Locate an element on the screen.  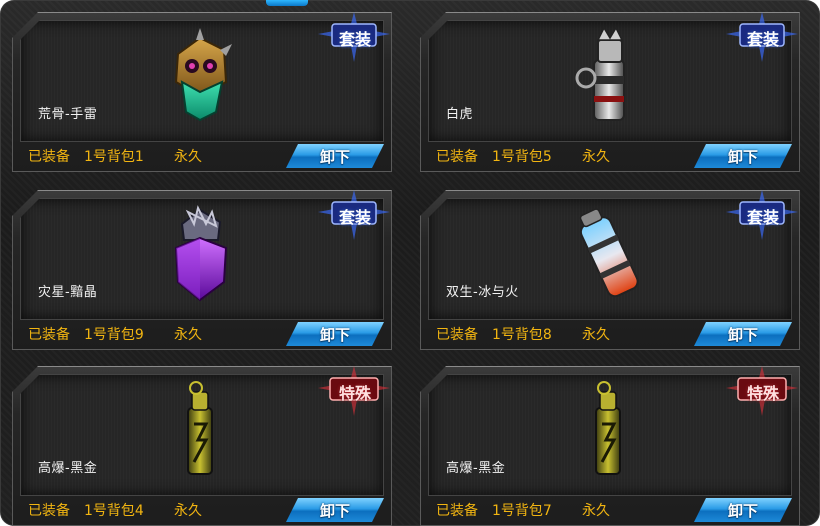
item-name: 荒骨-手雷 is located at coordinates (68, 114).